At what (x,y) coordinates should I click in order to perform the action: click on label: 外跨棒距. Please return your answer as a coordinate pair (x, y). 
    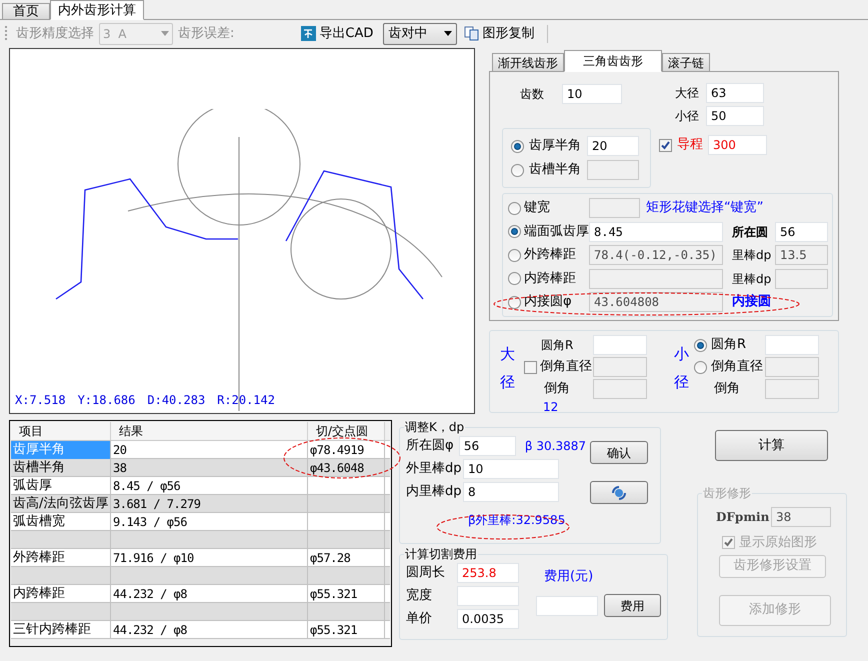
    Looking at the image, I should click on (550, 255).